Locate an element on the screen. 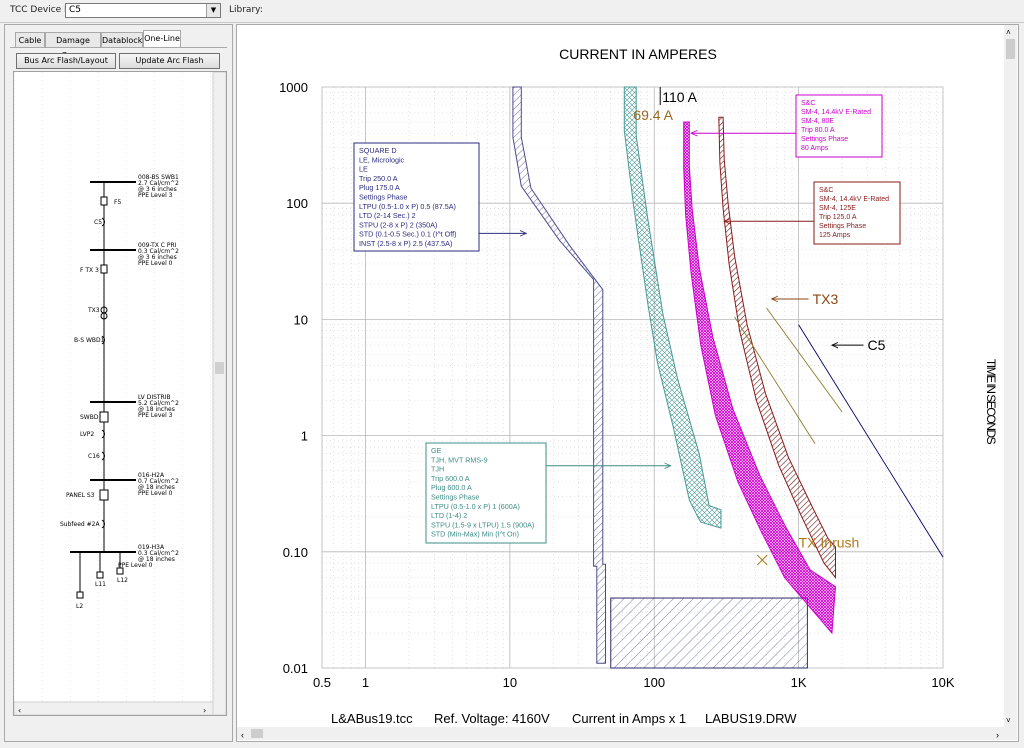 The height and width of the screenshot is (748, 1024). device-list-select: C5 ▼ is located at coordinates (143, 10).